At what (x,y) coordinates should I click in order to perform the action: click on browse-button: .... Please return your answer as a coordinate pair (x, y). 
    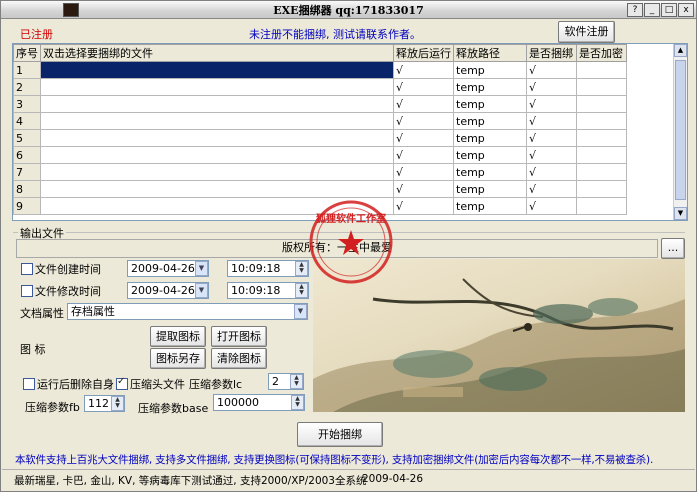
    Looking at the image, I should click on (673, 248).